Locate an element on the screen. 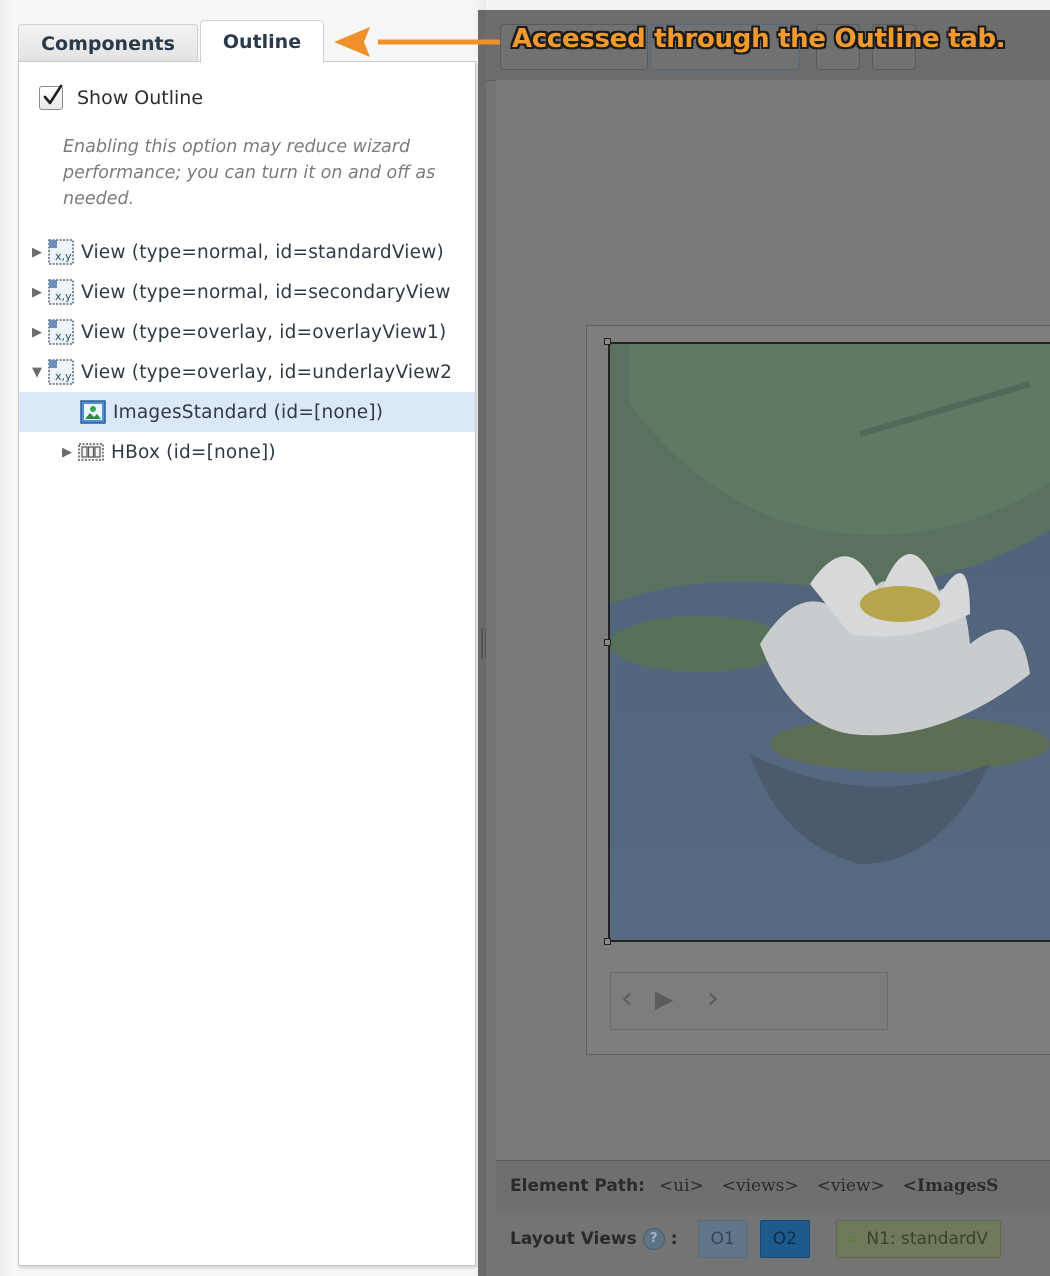 This screenshot has width=1050, height=1276. annotation-callout: Accessed through the Outline tab. is located at coordinates (759, 39).